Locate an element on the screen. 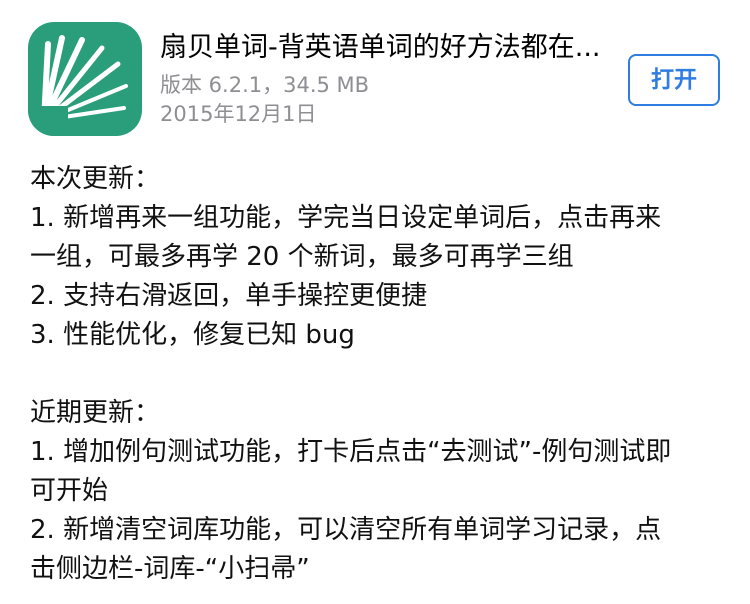  section-divider is located at coordinates (375, 374).